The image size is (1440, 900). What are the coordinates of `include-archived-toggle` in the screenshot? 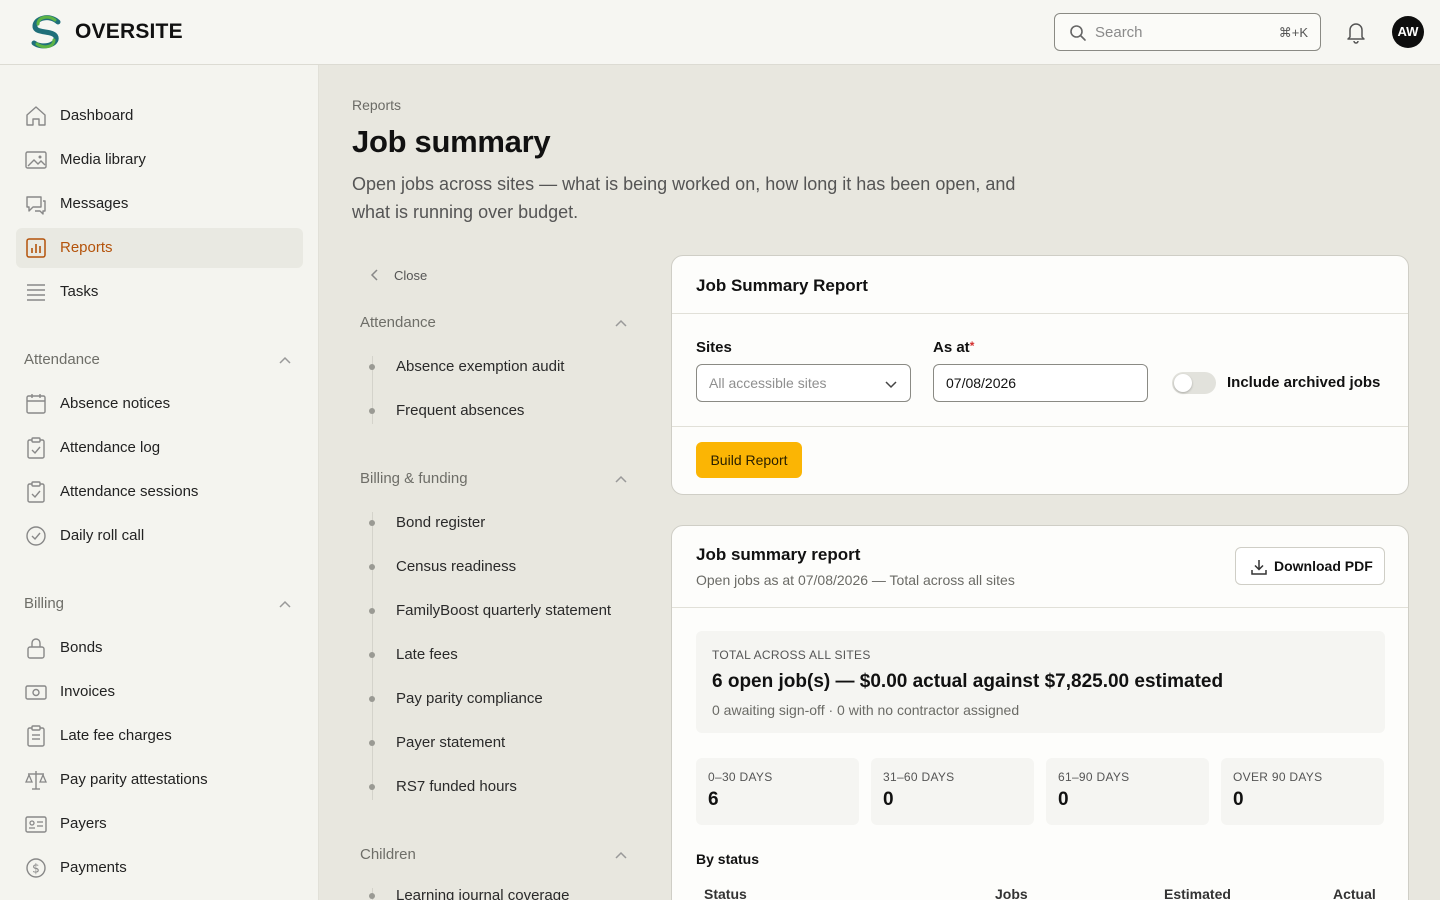 It's located at (1194, 383).